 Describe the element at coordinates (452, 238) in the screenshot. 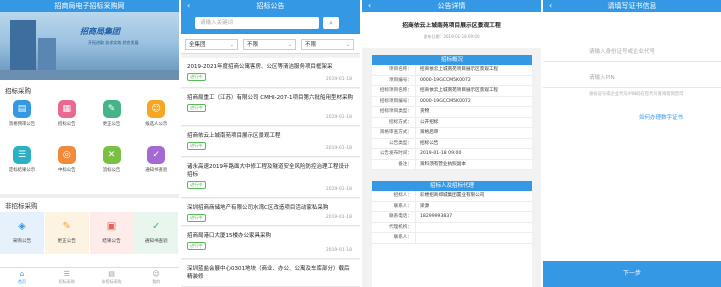

I see `detail-row: 联系人：` at that location.